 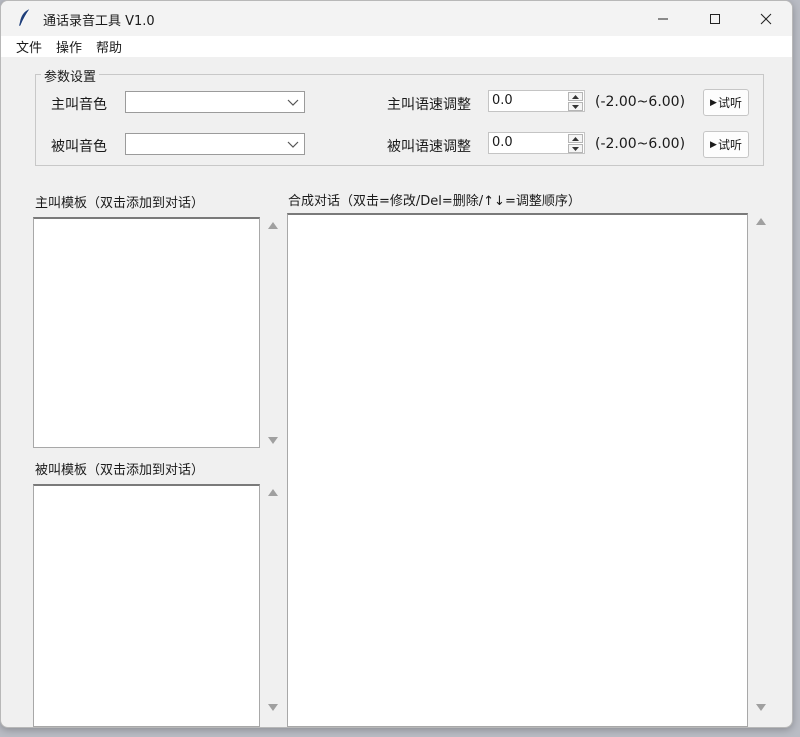 I want to click on caller-speed-range: (-2.00~6.00), so click(x=640, y=102).